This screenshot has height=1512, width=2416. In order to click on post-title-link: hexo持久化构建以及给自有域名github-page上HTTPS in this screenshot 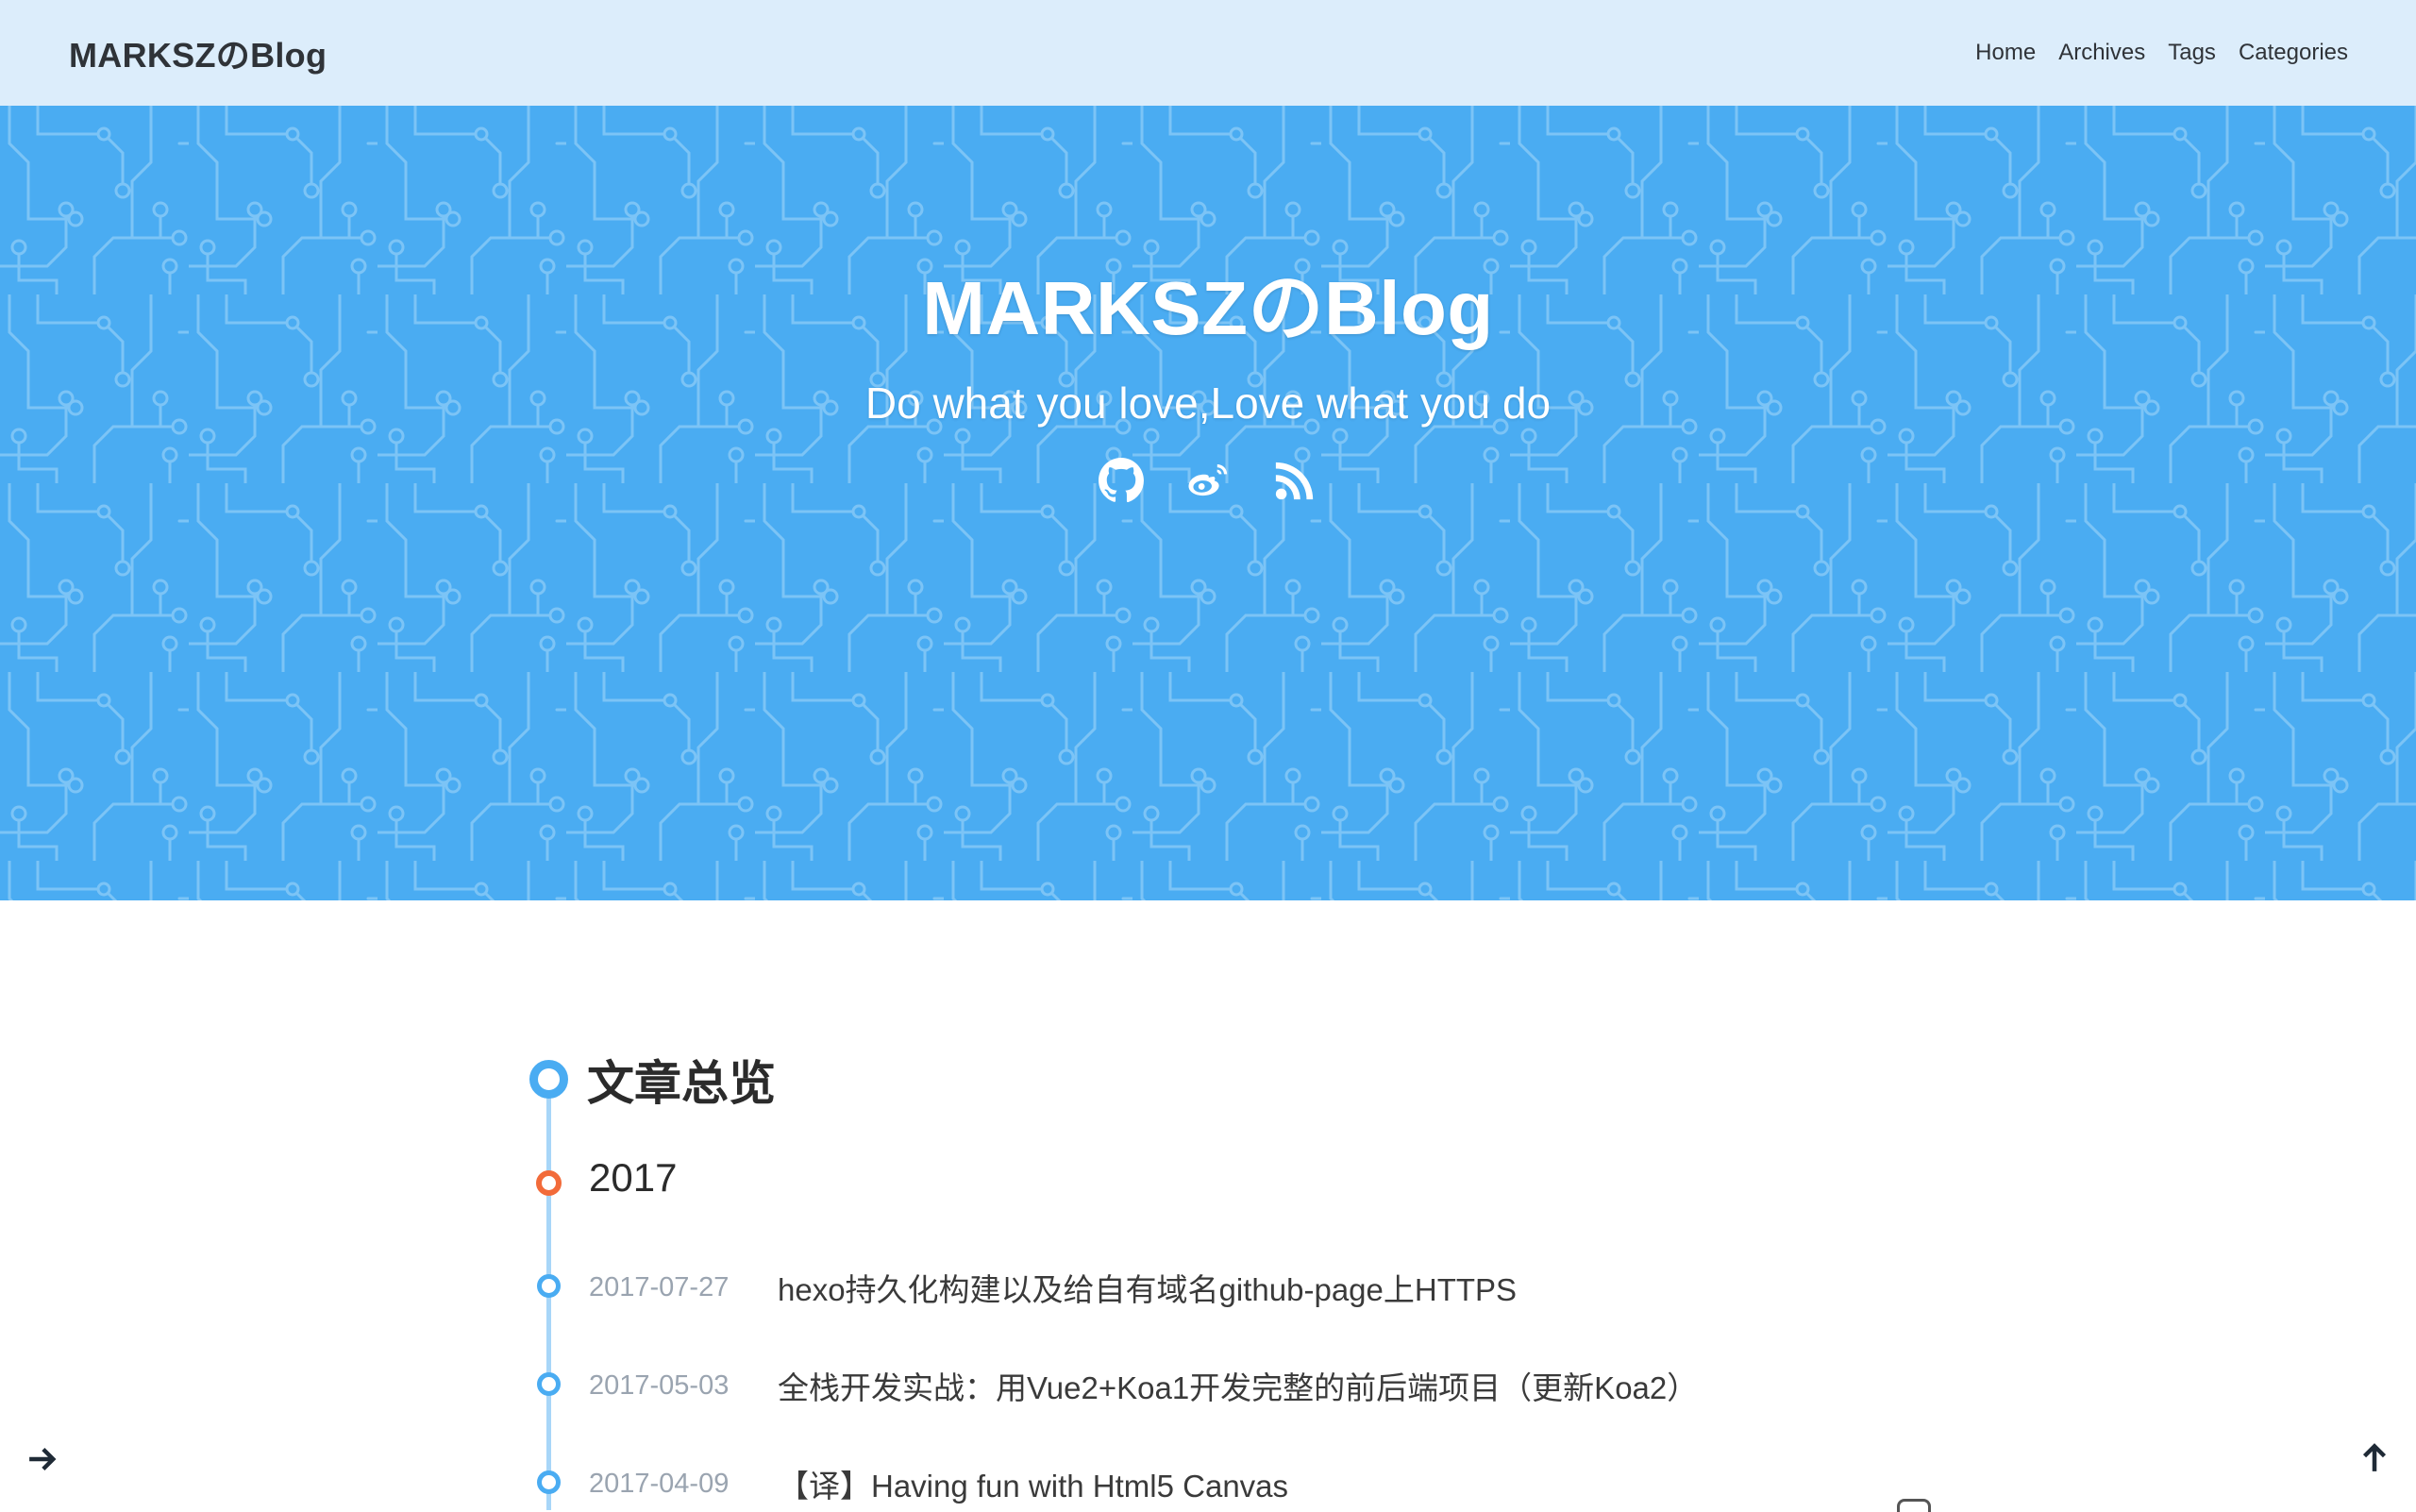, I will do `click(1147, 1287)`.